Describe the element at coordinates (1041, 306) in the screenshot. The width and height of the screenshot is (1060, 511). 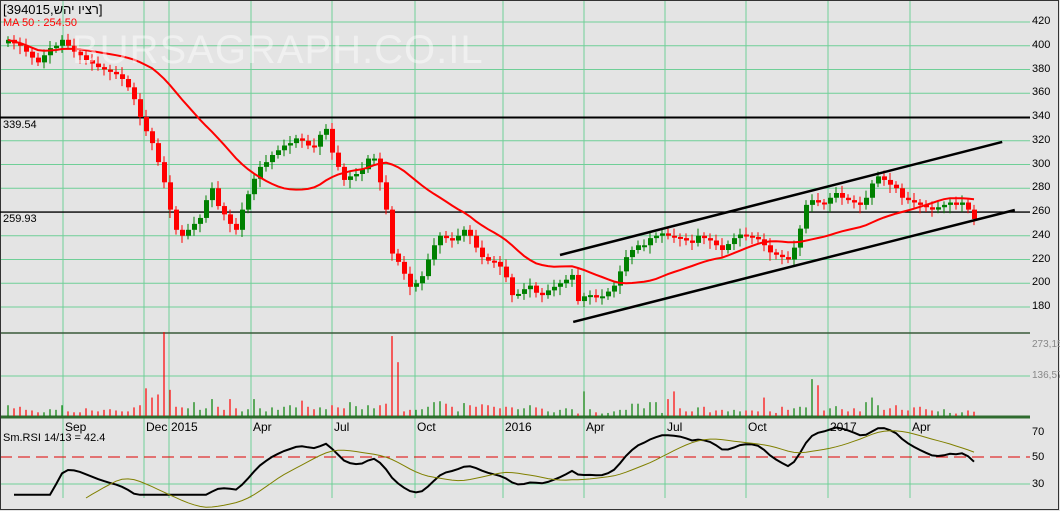
I see `price-tick-label: 180` at that location.